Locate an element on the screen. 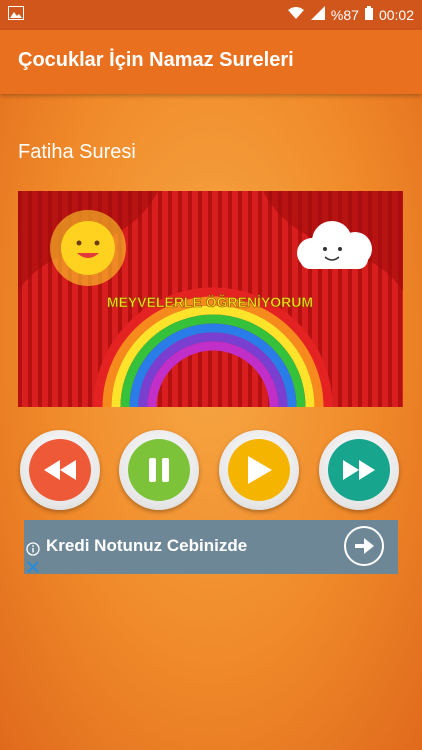 Image resolution: width=422 pixels, height=750 pixels. signal-icon is located at coordinates (317, 14).